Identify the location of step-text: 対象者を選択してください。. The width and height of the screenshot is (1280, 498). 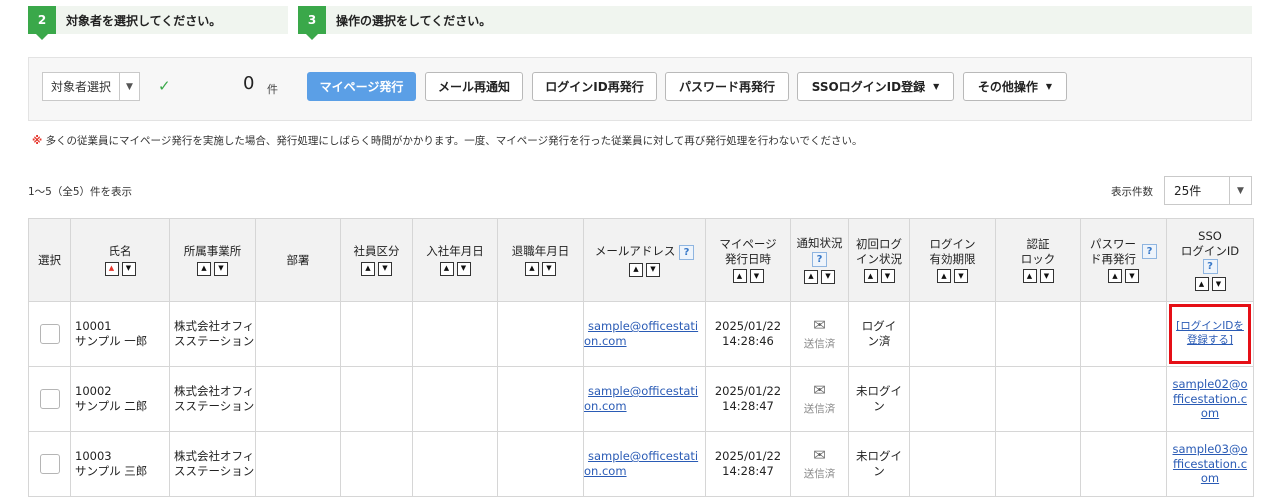
(144, 20).